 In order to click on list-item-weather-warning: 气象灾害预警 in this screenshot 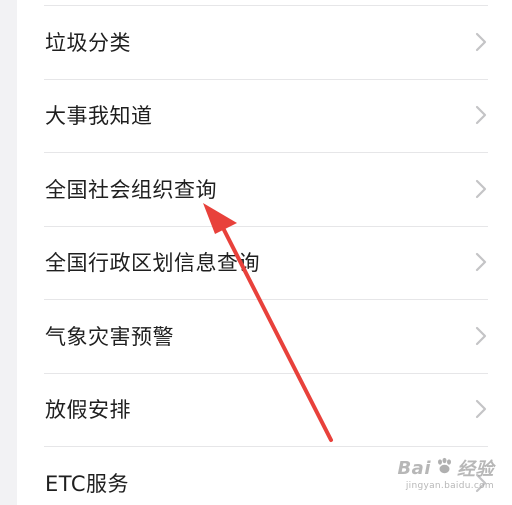, I will do `click(264, 336)`.